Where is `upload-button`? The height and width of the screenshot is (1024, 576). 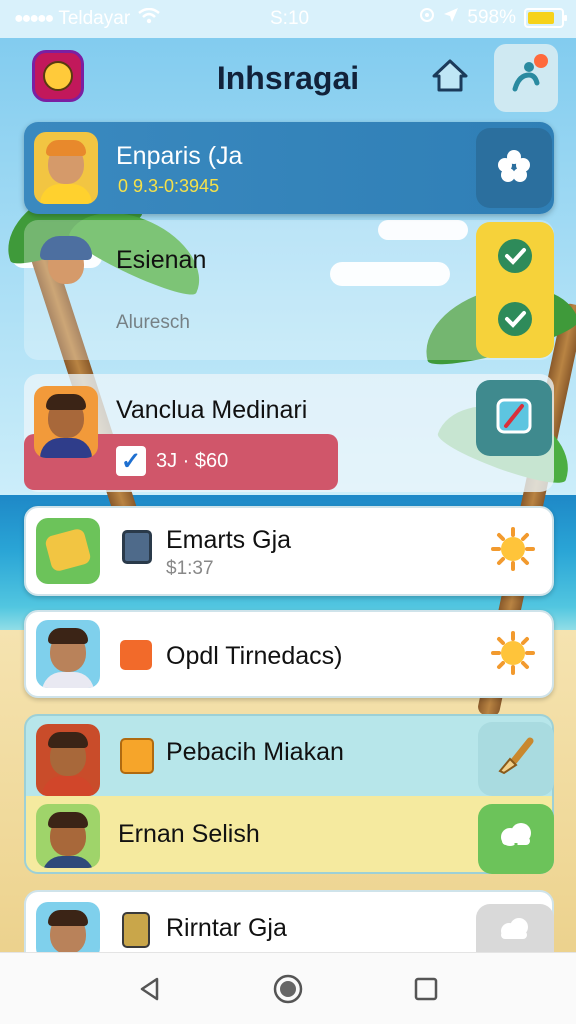 upload-button is located at coordinates (516, 839).